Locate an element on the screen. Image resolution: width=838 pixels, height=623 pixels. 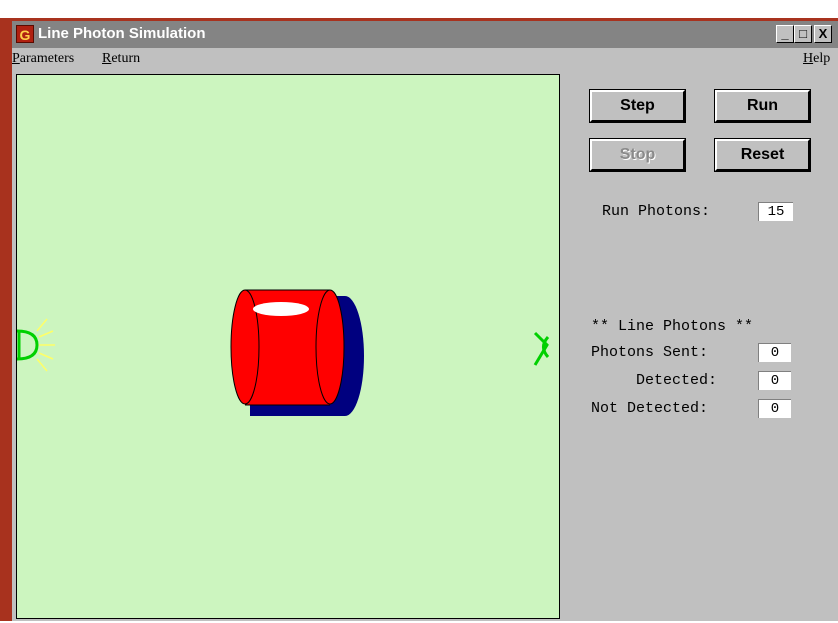
close-button: X is located at coordinates (823, 34).